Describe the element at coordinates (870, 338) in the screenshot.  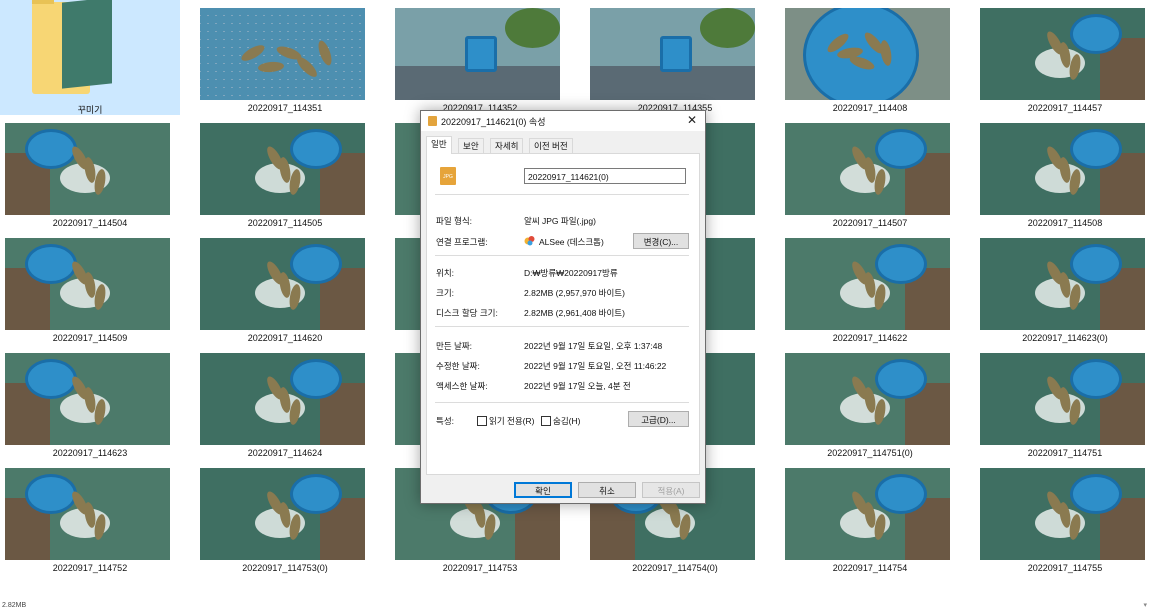
I see `file-name-caption: 20220917_114622` at that location.